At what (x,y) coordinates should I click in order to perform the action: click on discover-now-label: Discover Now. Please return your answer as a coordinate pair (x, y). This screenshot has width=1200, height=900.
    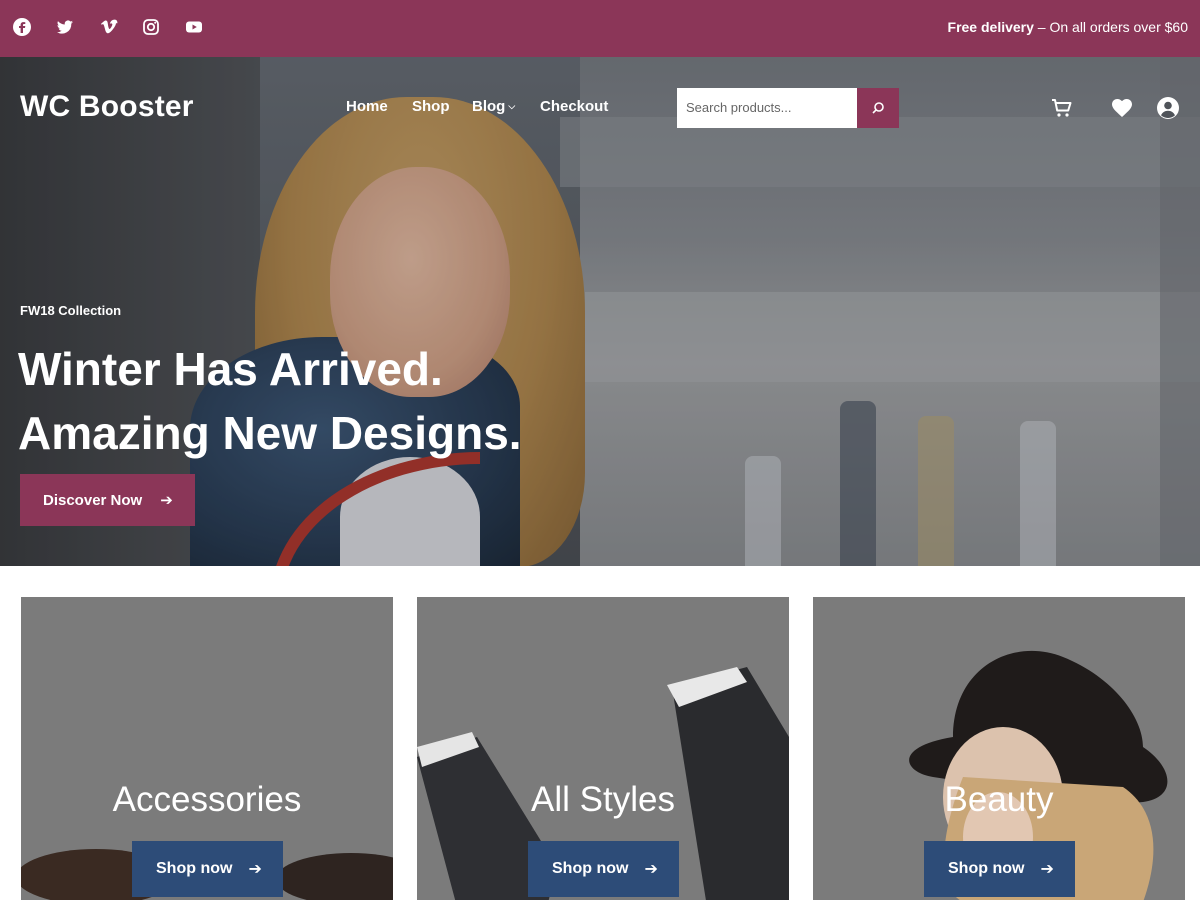
    Looking at the image, I should click on (93, 500).